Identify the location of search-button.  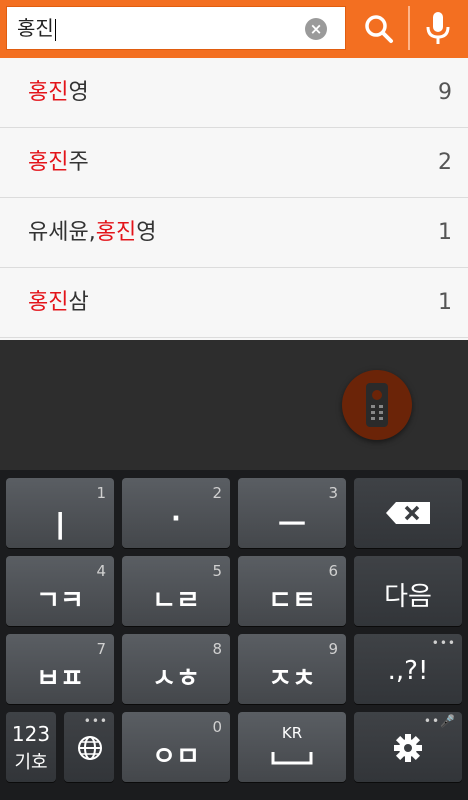
(379, 28).